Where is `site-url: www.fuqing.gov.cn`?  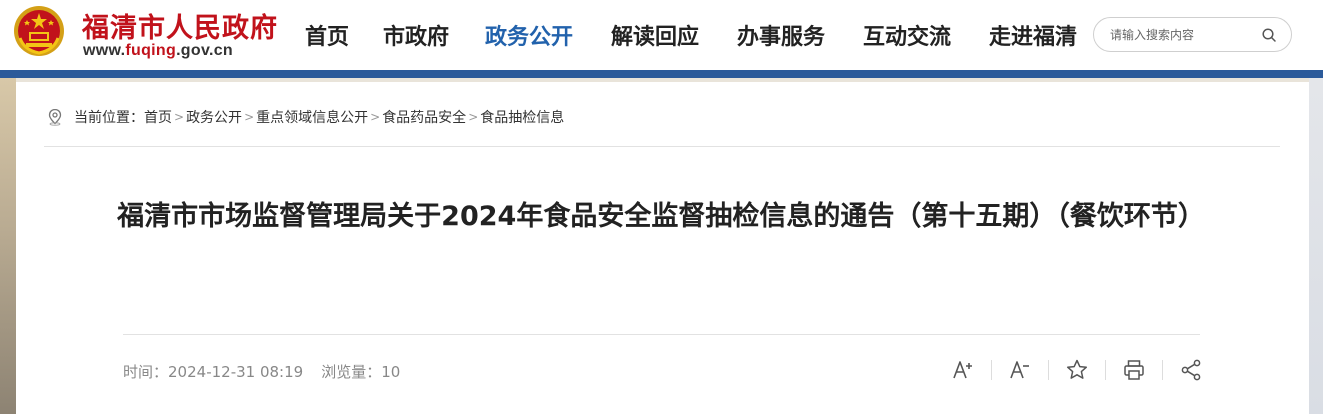
site-url: www.fuqing.gov.cn is located at coordinates (158, 51).